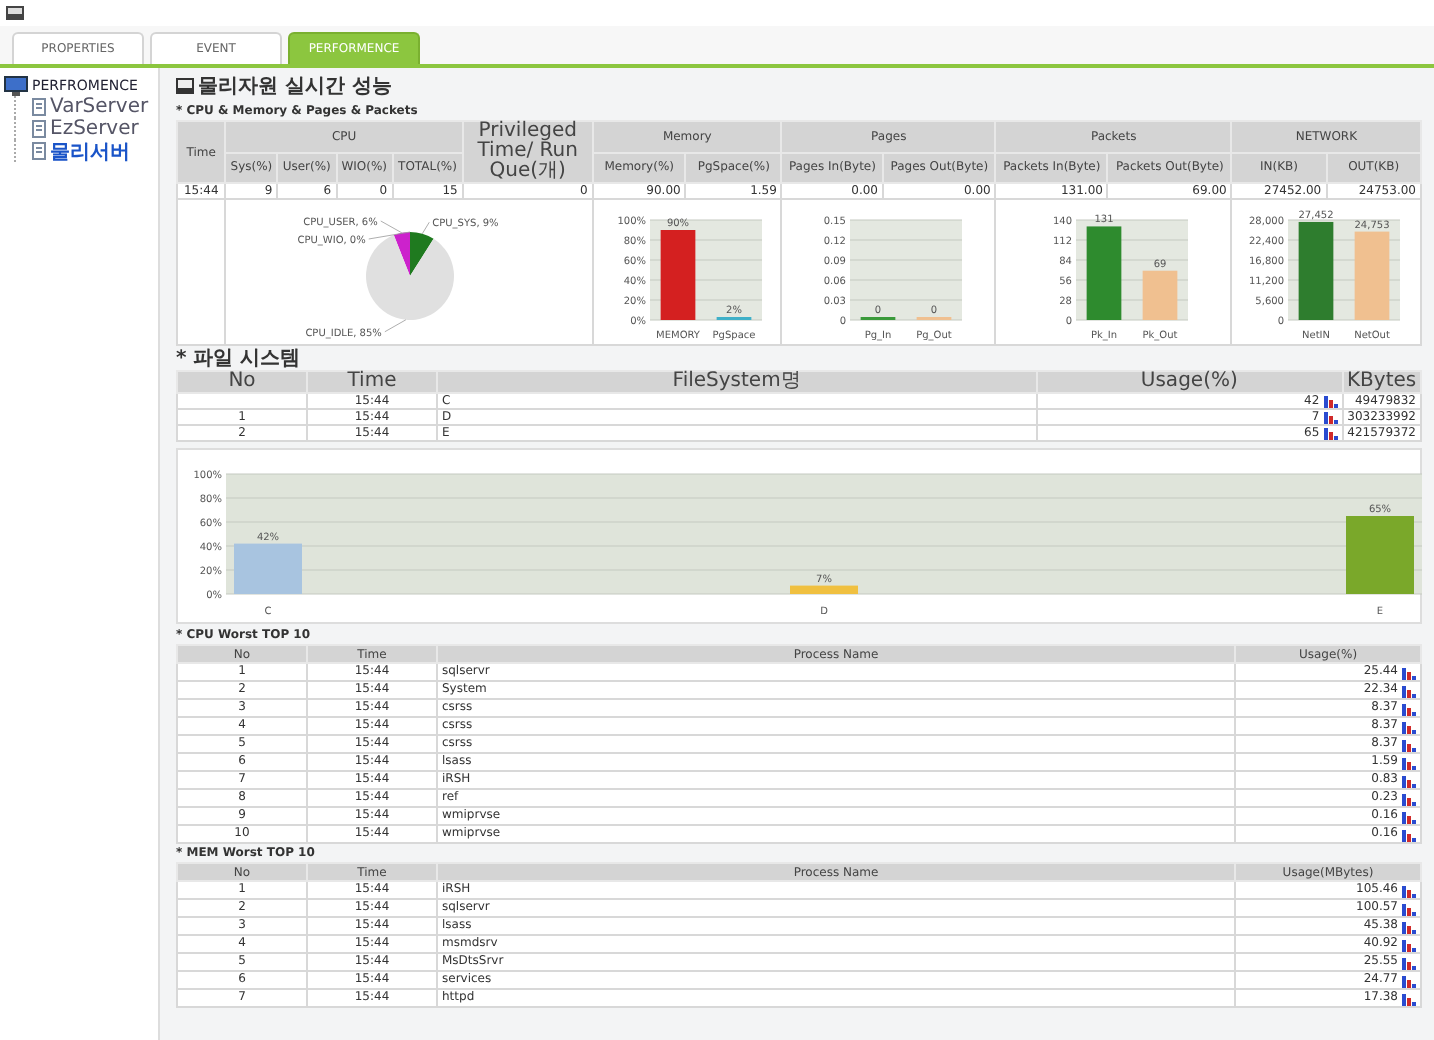 This screenshot has width=1434, height=1040. Describe the element at coordinates (1381, 382) in the screenshot. I see `column-header: KBytes` at that location.